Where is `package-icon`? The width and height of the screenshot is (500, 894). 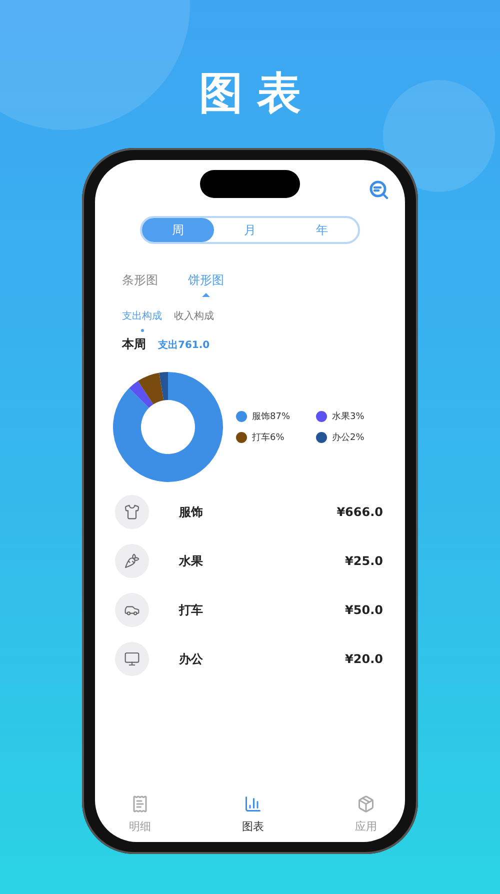
package-icon is located at coordinates (366, 804).